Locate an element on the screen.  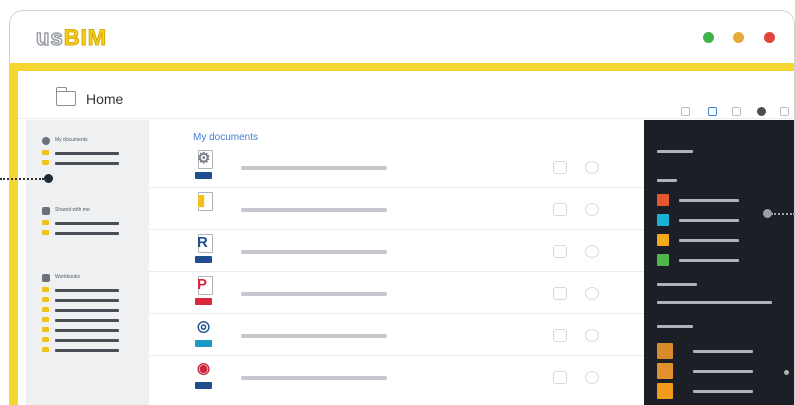
logo-prefix: us is located at coordinates (49, 37).